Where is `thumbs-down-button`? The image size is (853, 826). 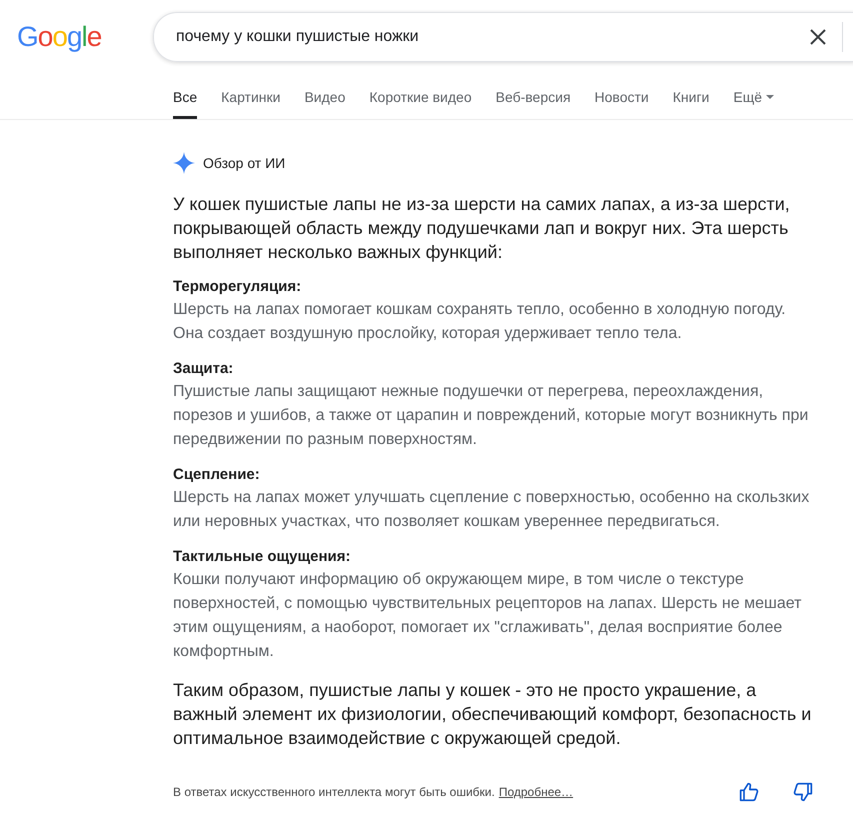
thumbs-down-button is located at coordinates (803, 792).